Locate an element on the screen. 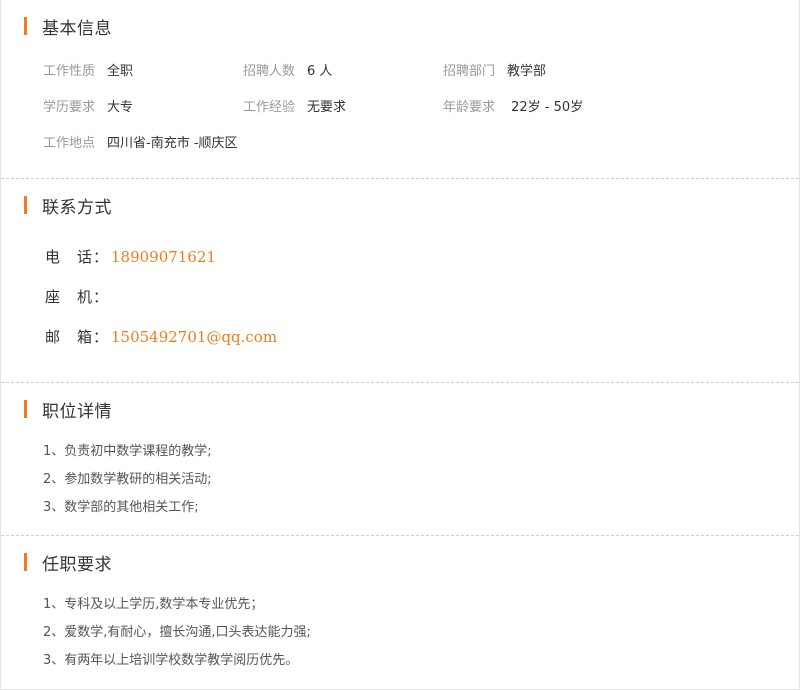 The image size is (800, 690). email-label: 邮 箱： is located at coordinates (77, 337).